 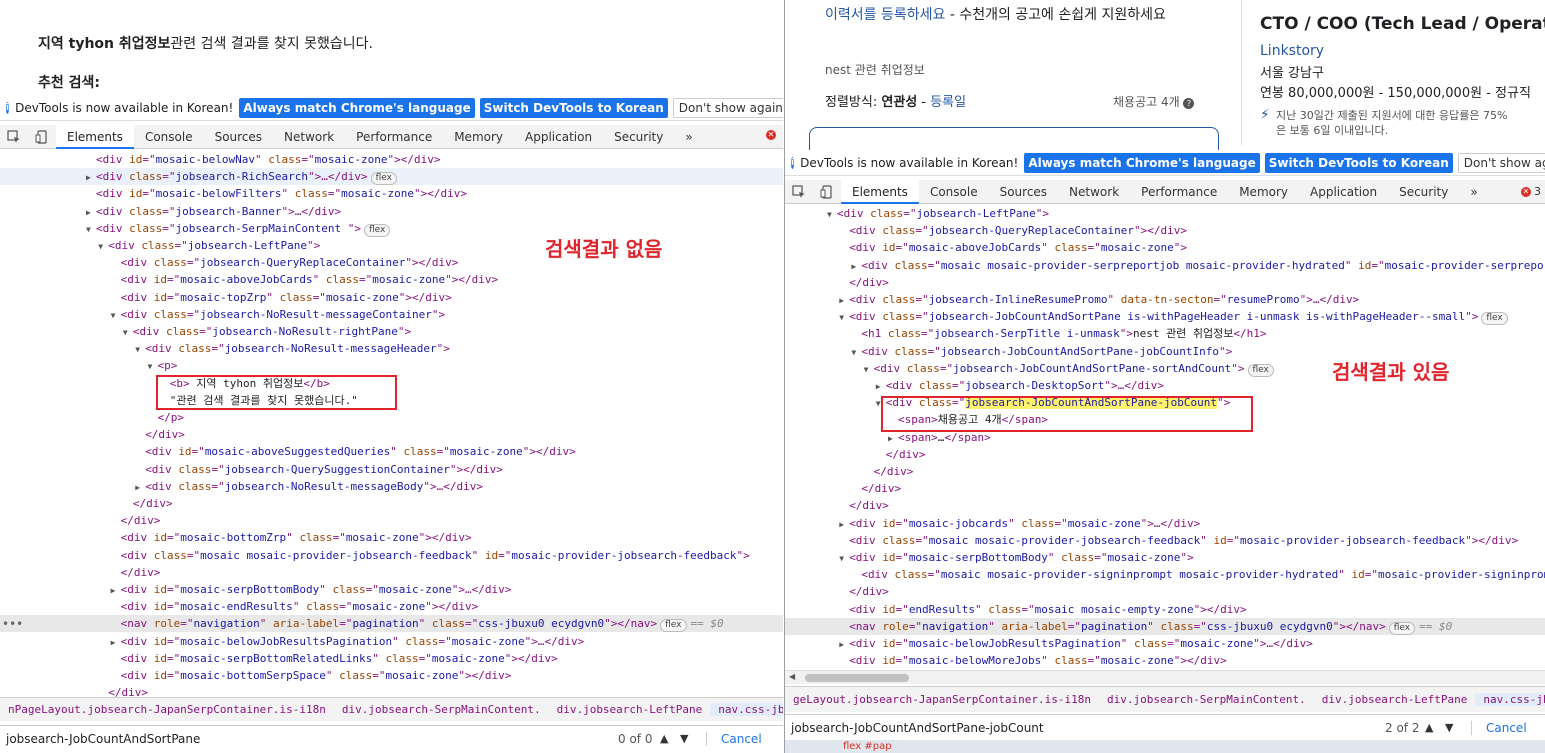 I want to click on error-count-badge: ✕ 3, so click(x=1531, y=191).